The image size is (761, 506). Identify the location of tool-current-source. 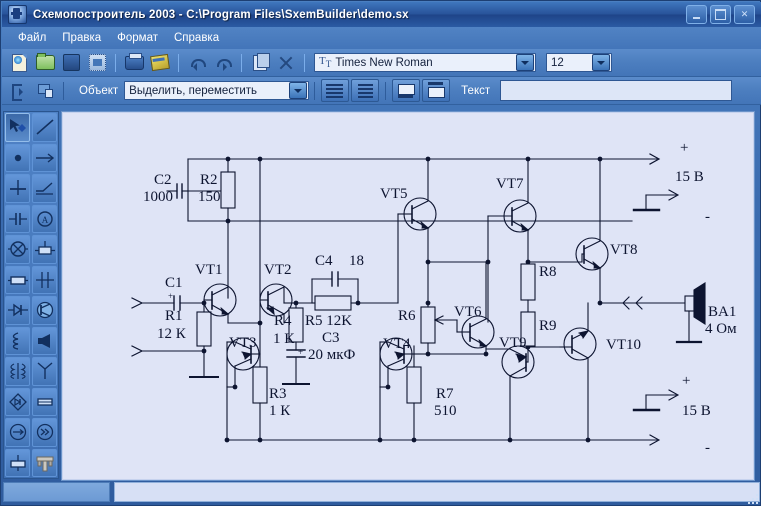
(17, 432).